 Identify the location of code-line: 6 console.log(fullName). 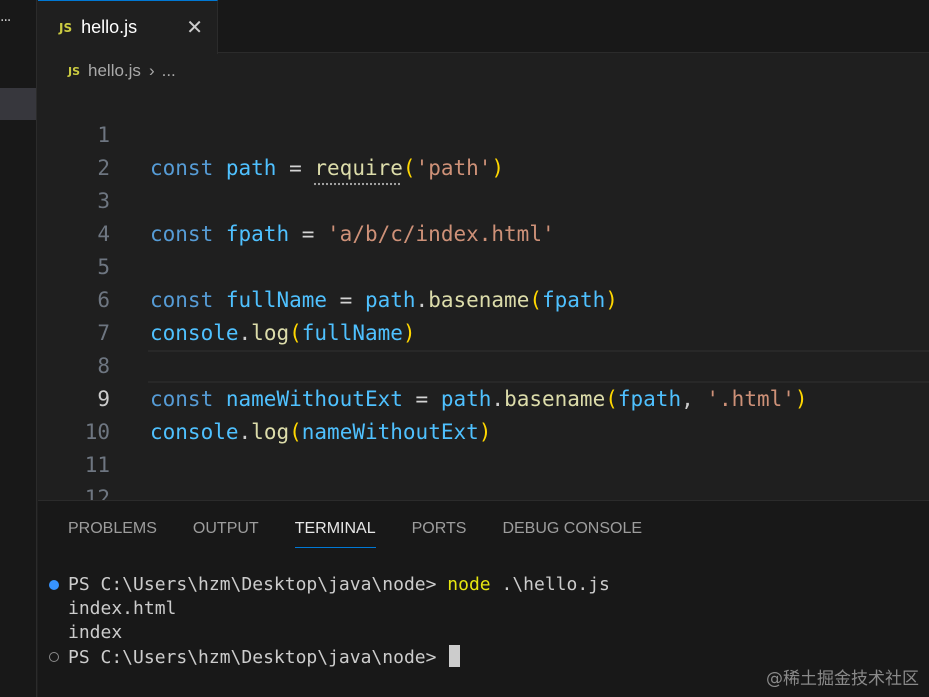
(483, 298).